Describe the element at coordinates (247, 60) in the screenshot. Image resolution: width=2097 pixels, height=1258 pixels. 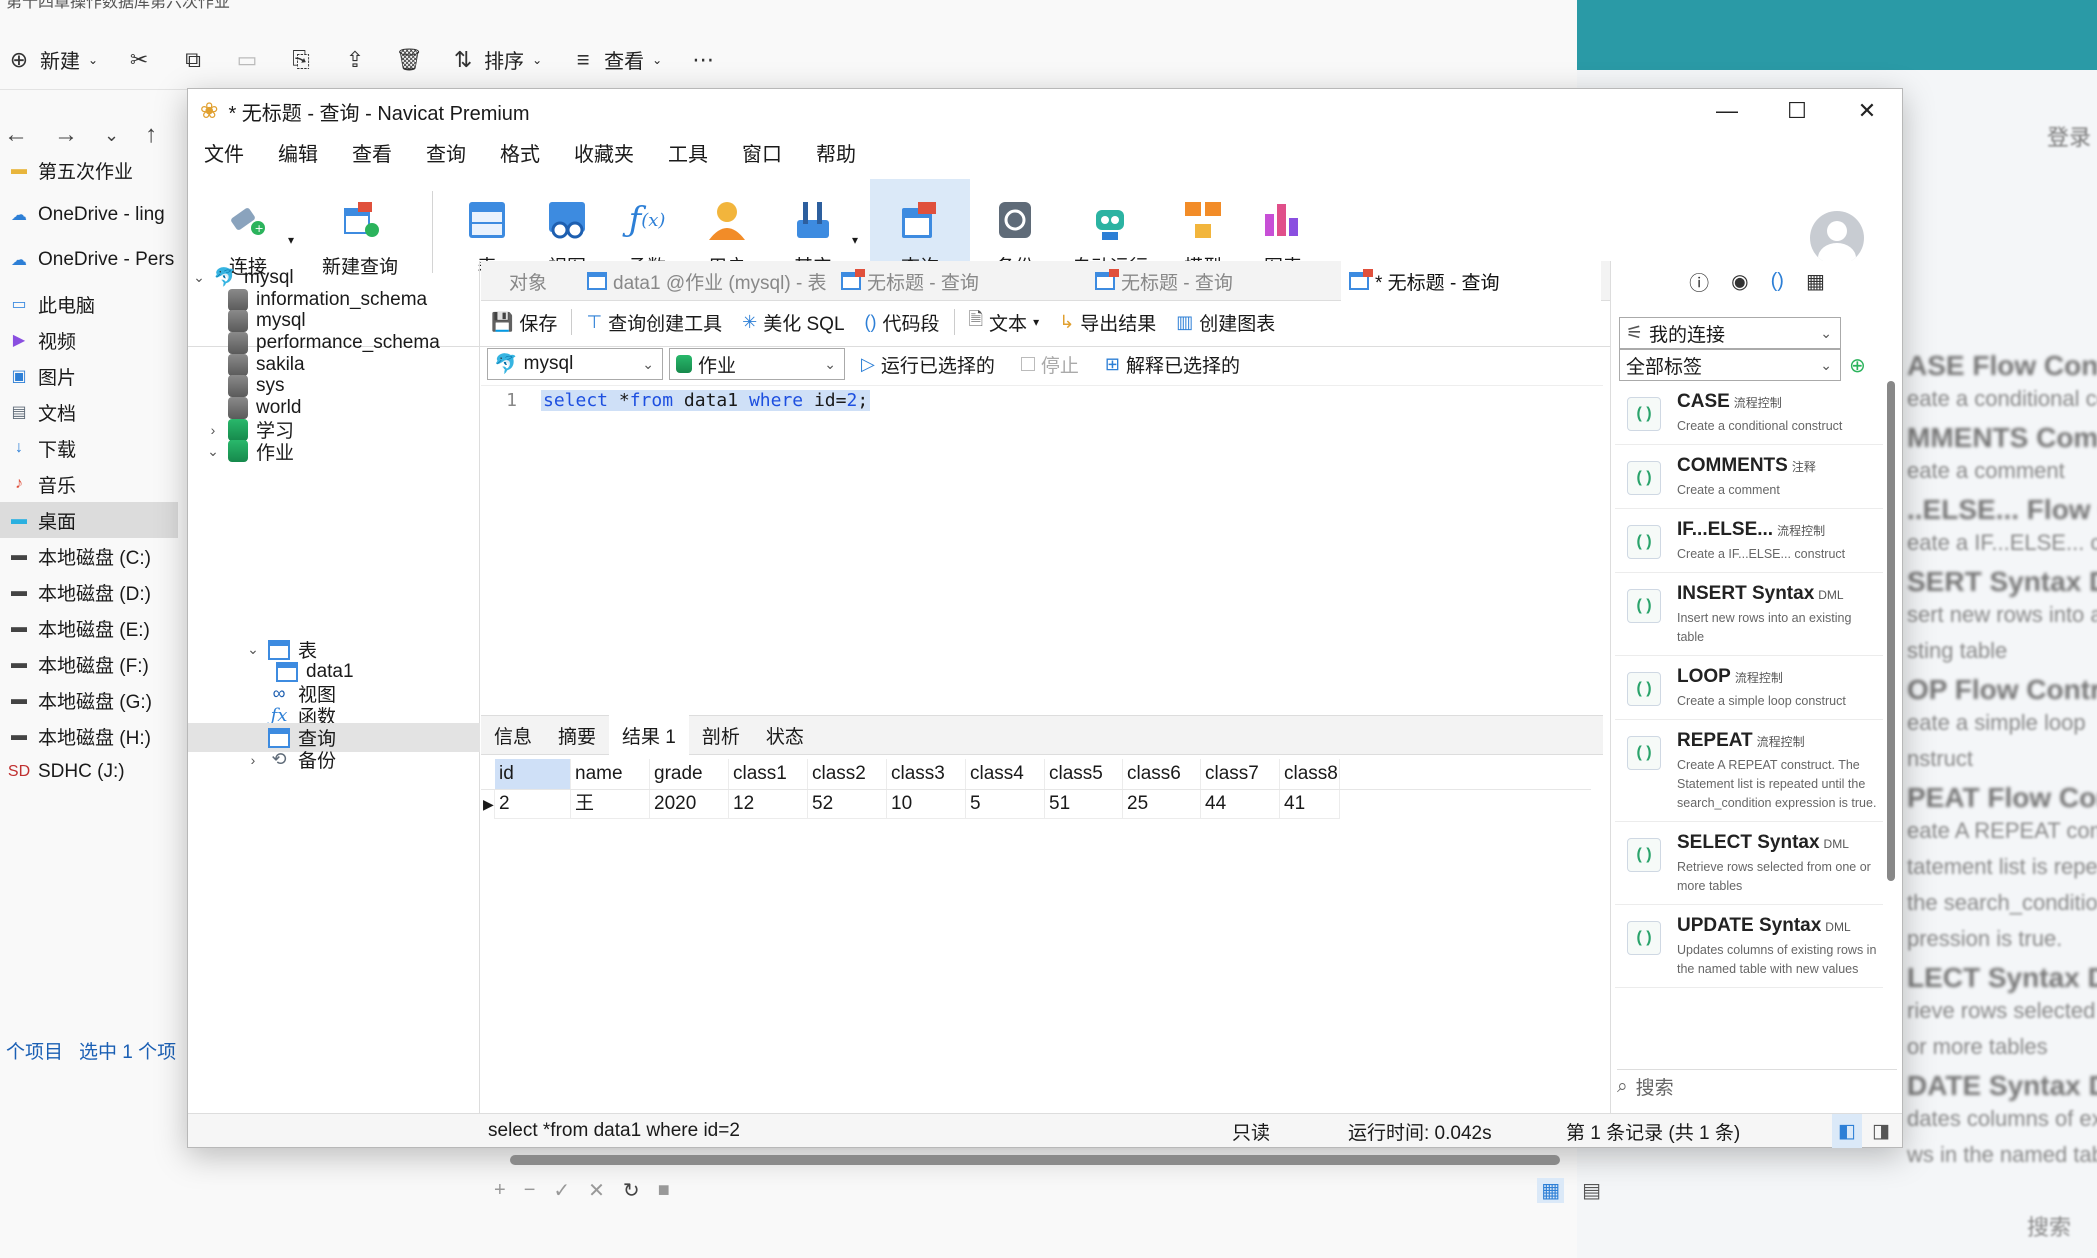
I see `paste-button: ▭` at that location.